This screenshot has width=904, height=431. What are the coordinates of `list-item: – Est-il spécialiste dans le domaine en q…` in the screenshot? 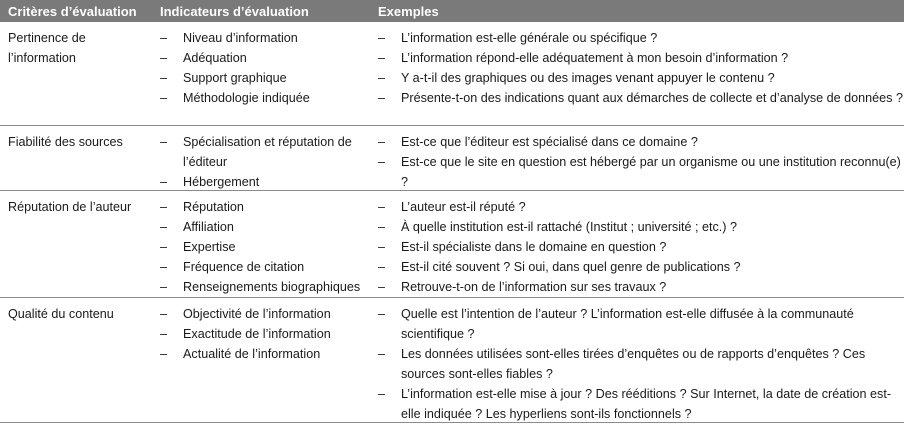 It's located at (522, 247).